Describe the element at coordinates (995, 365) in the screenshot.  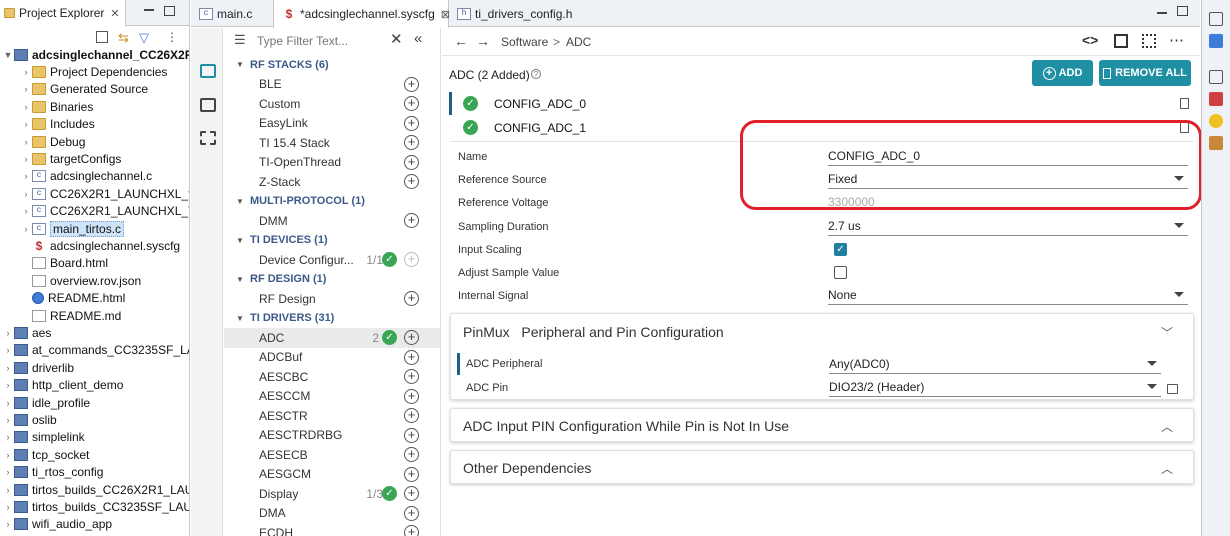
I see `adc-peripheral-select: Any(ADC0)` at that location.